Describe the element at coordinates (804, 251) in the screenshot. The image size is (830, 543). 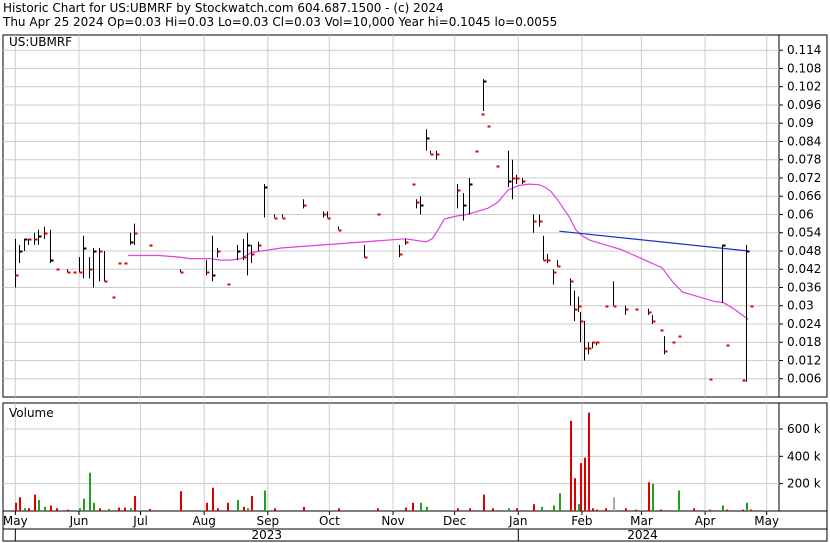
I see `price-axis-tick-label: 0.048` at that location.